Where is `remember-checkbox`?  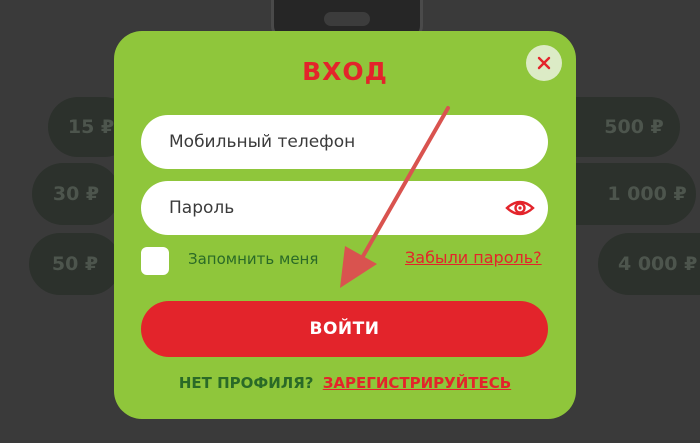 remember-checkbox is located at coordinates (155, 261).